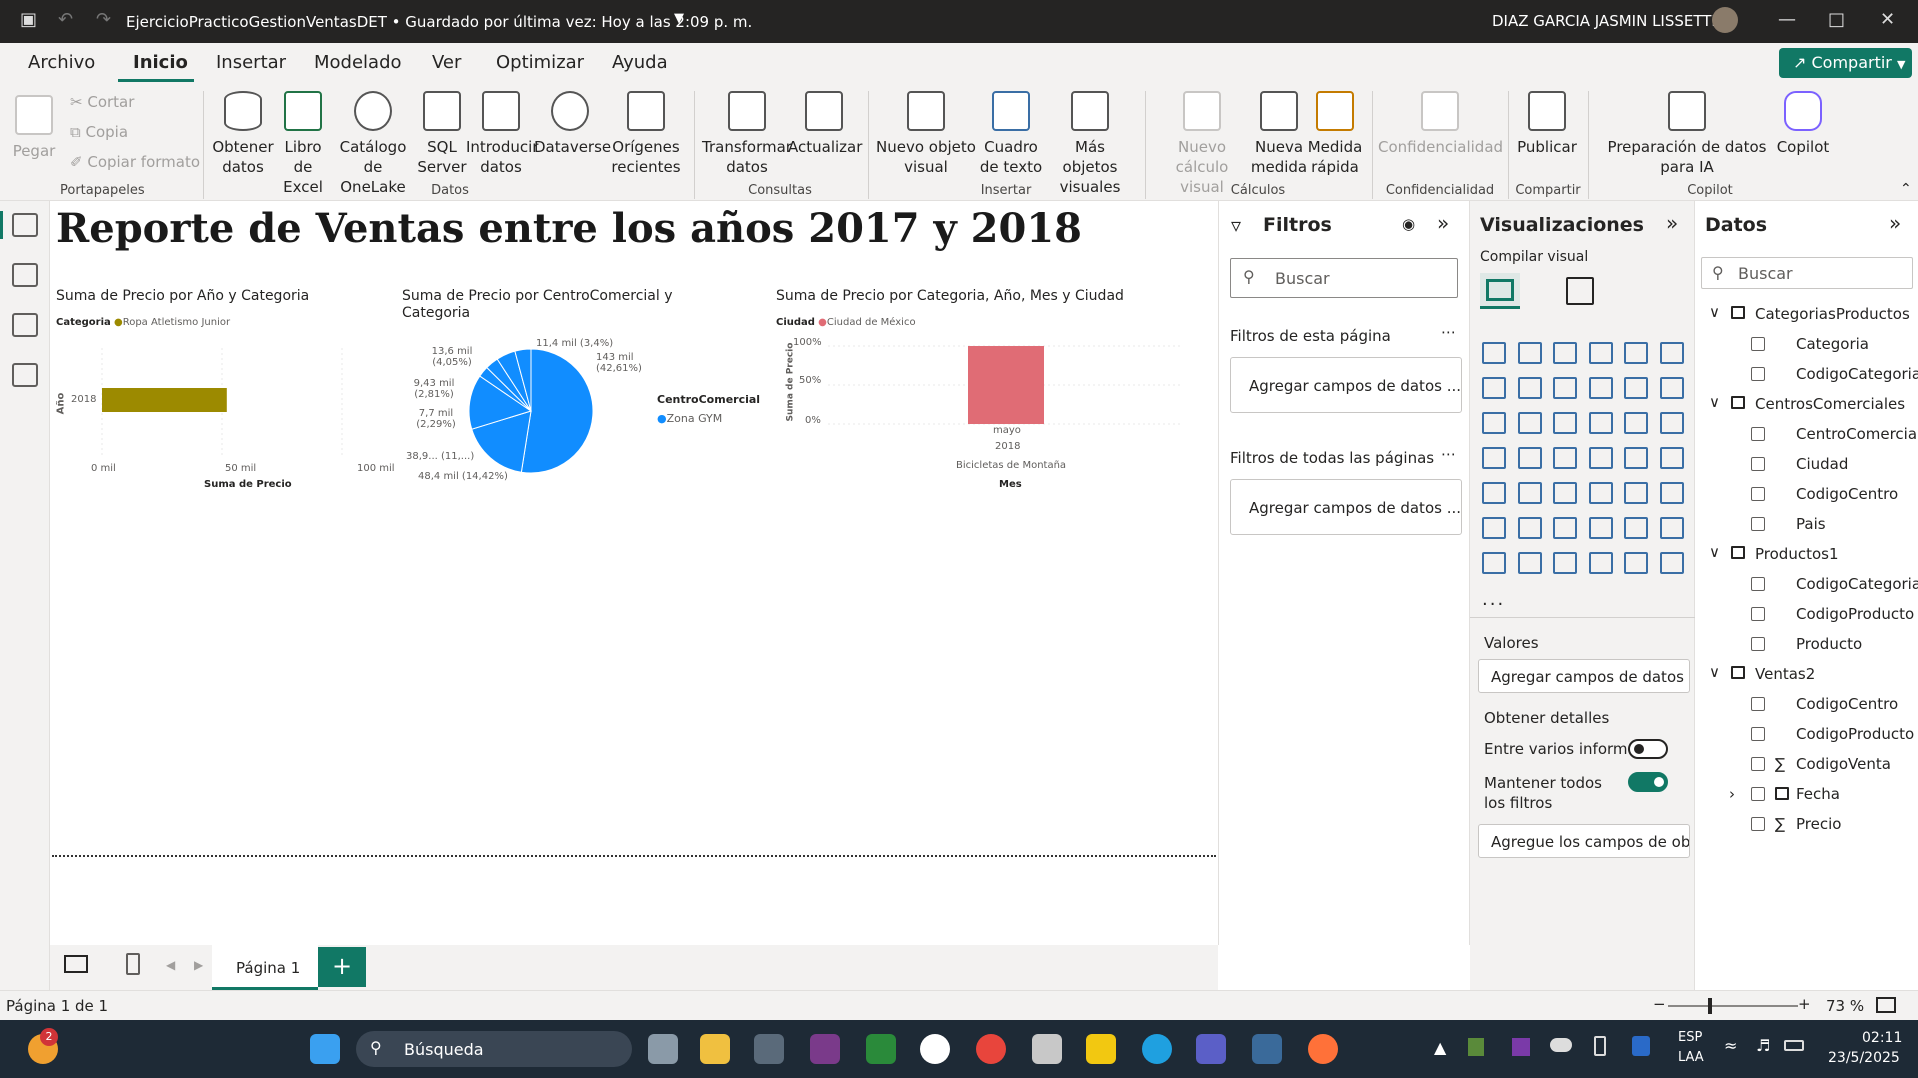 Image resolution: width=1918 pixels, height=1078 pixels. What do you see at coordinates (1830, 404) in the screenshot?
I see `table-name: CentrosComerciales` at bounding box center [1830, 404].